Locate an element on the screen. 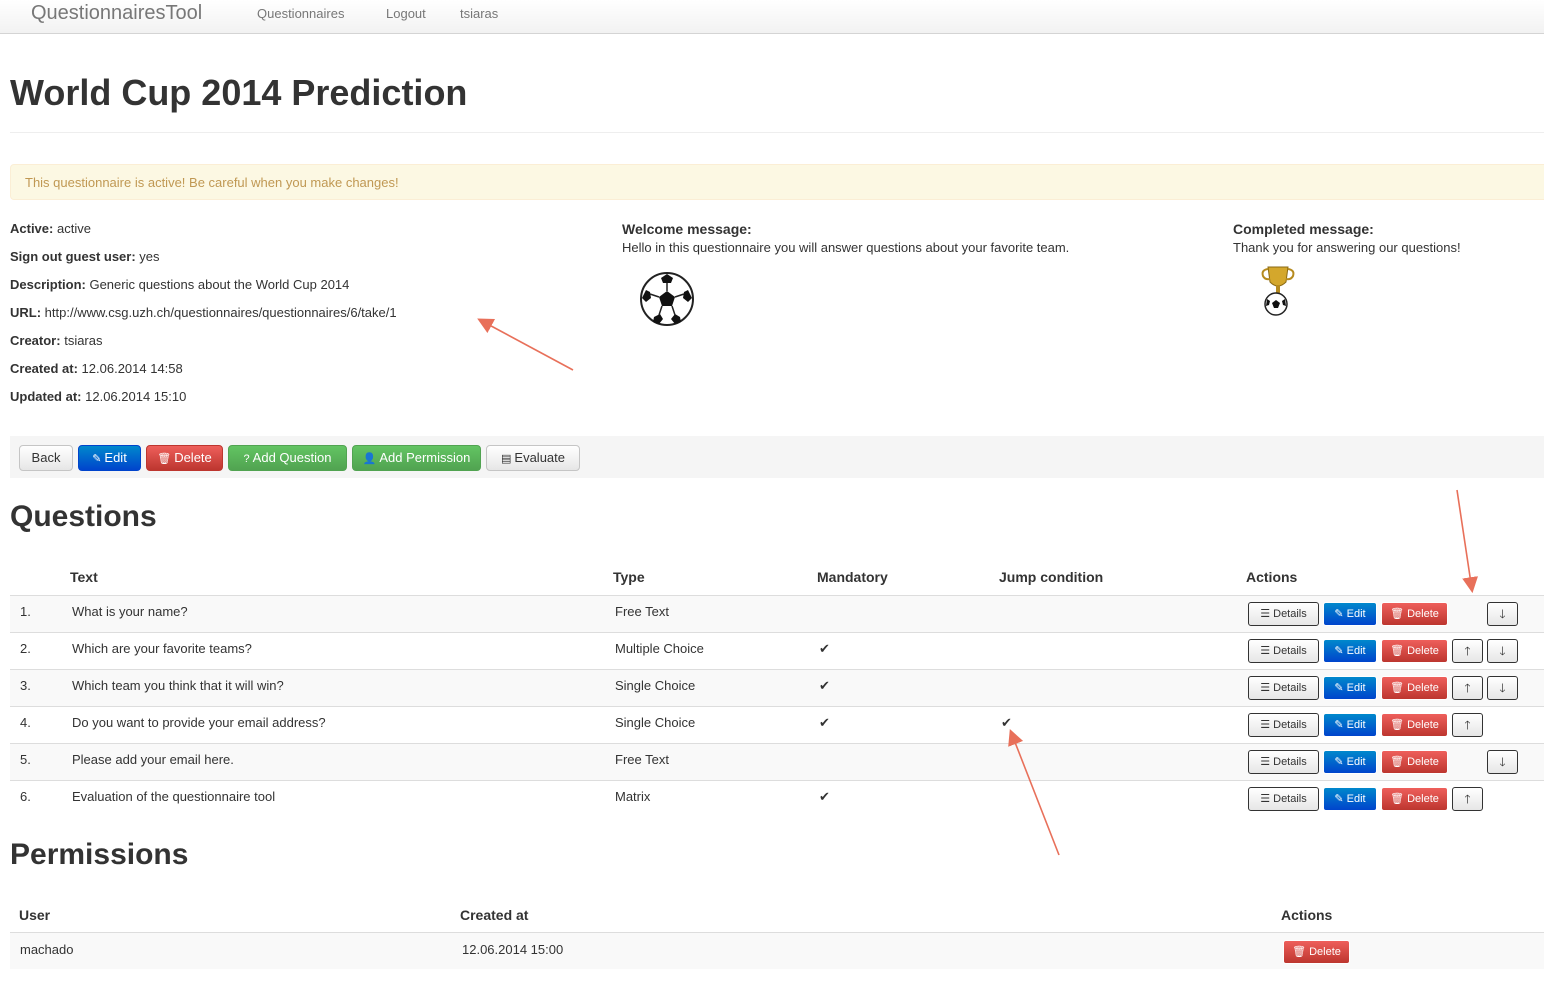 Image resolution: width=1544 pixels, height=983 pixels. delete-button: 🗑 Delete is located at coordinates (184, 458).